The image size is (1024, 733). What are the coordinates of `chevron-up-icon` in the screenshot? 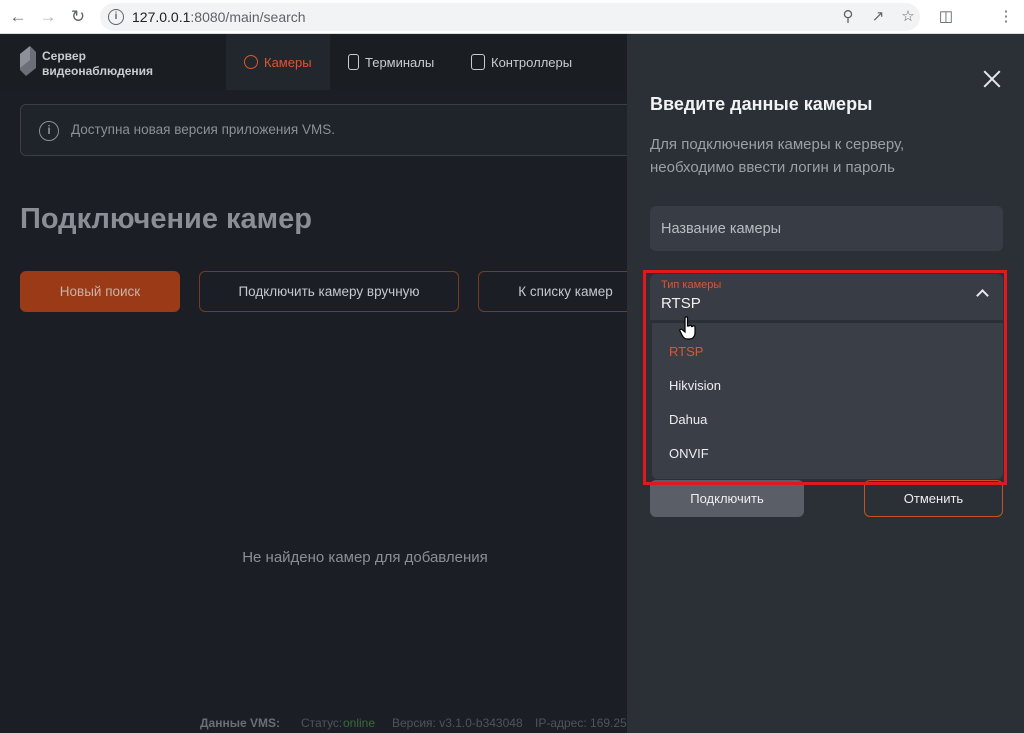 It's located at (982, 295).